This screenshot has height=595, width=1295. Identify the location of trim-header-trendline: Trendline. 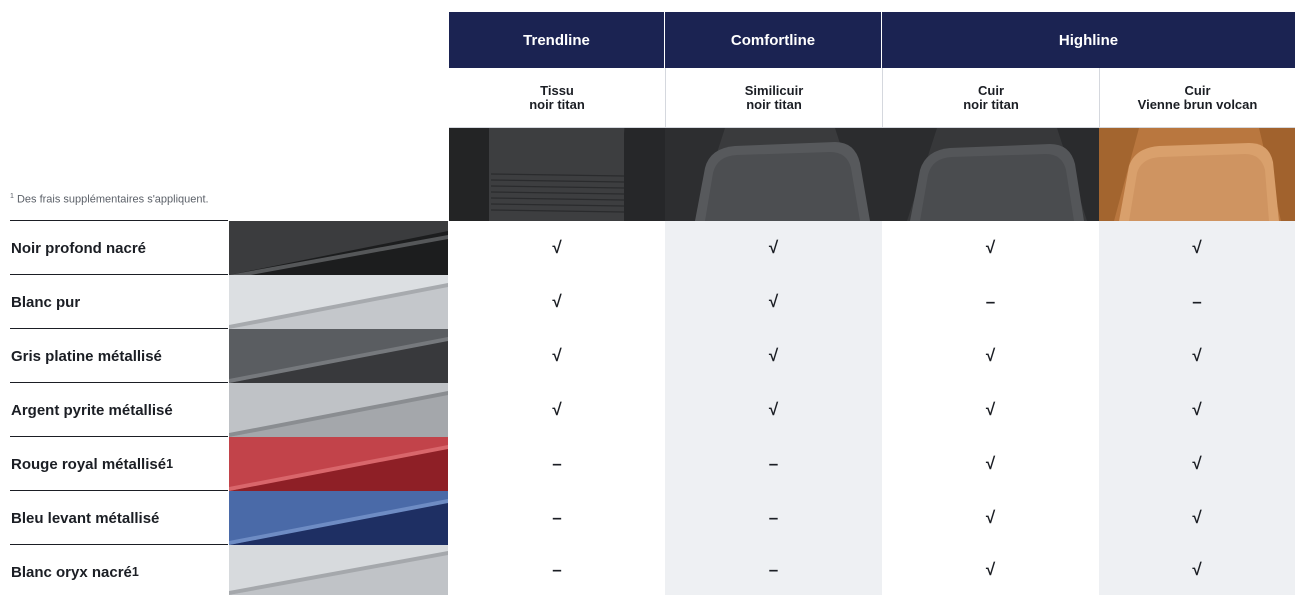
(557, 40).